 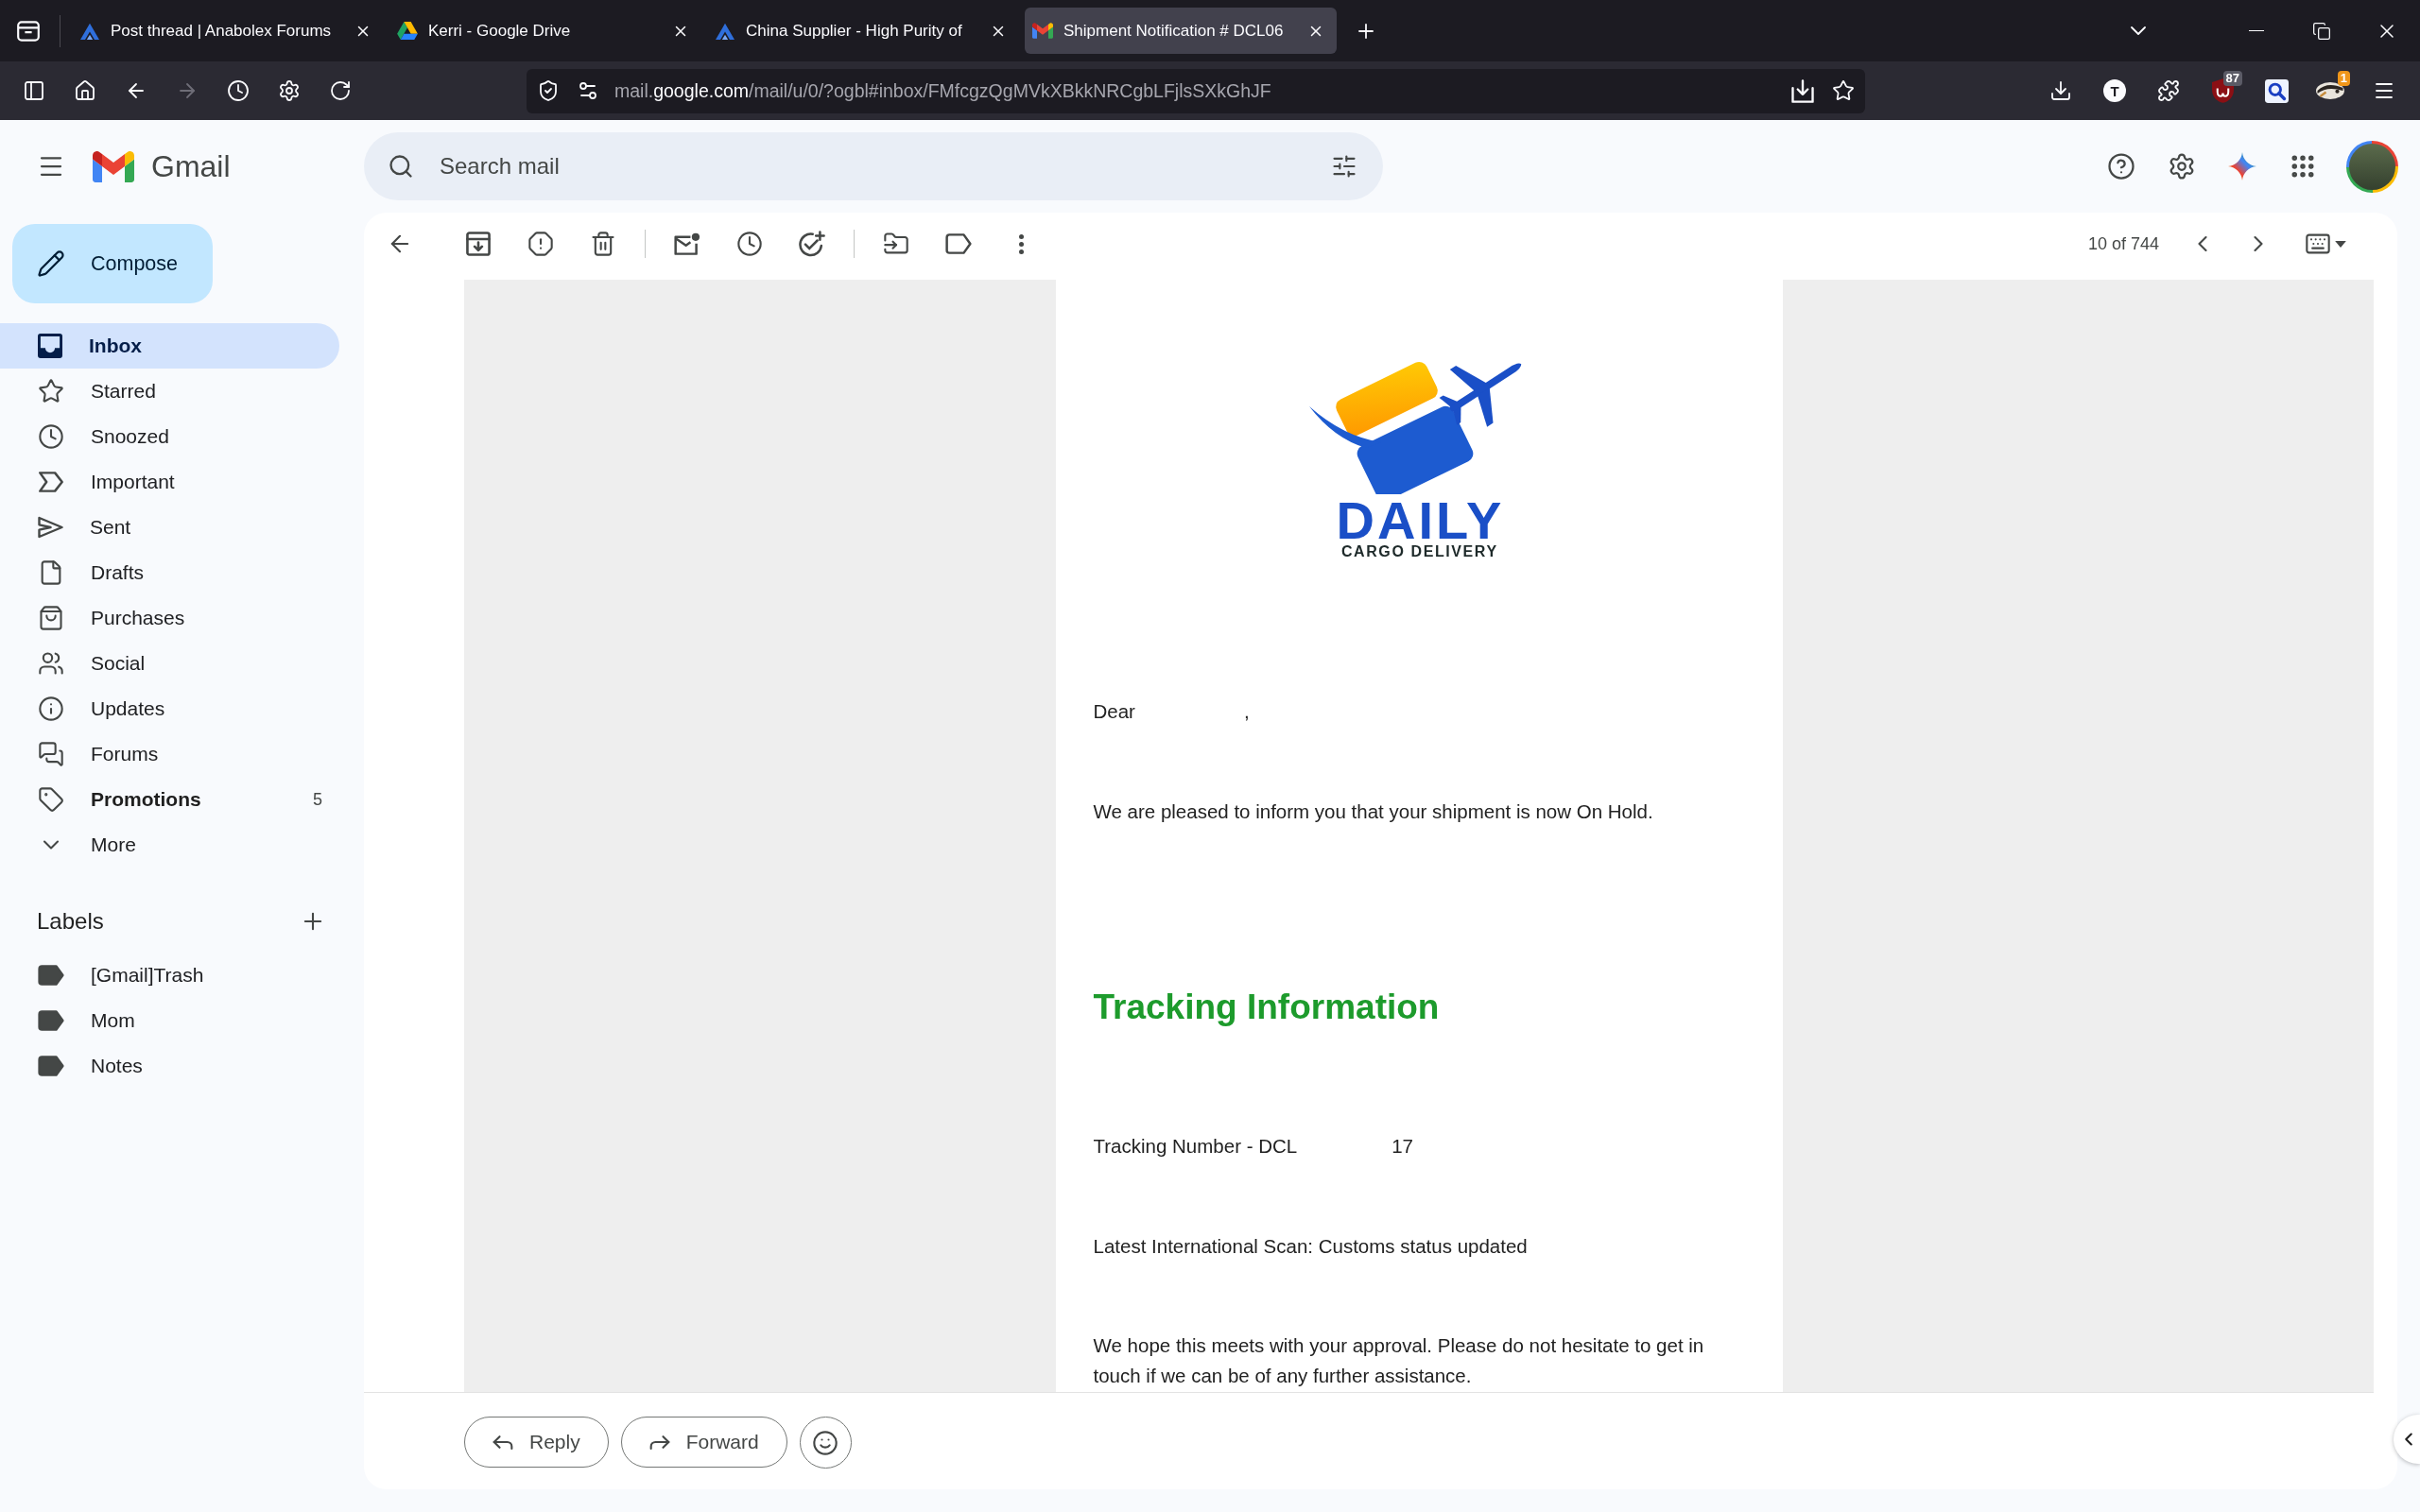 I want to click on permissions-icon, so click(x=588, y=90).